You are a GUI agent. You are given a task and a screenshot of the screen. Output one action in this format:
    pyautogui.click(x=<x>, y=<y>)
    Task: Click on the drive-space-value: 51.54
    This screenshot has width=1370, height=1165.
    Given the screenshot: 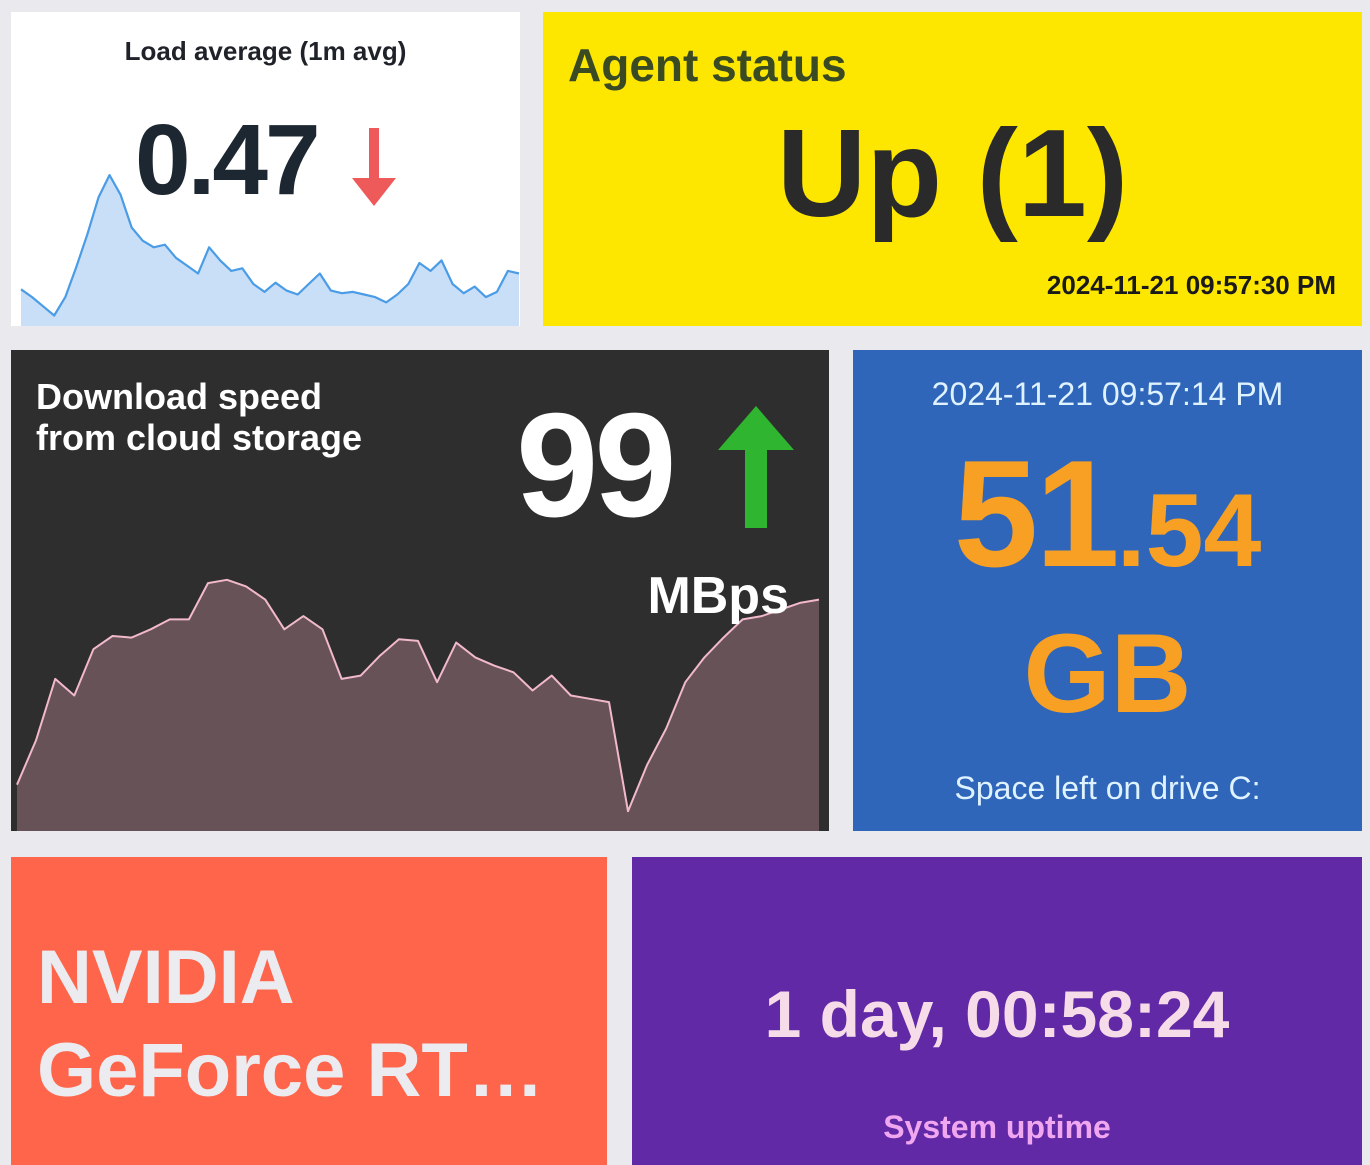 What is the action you would take?
    pyautogui.click(x=1107, y=514)
    